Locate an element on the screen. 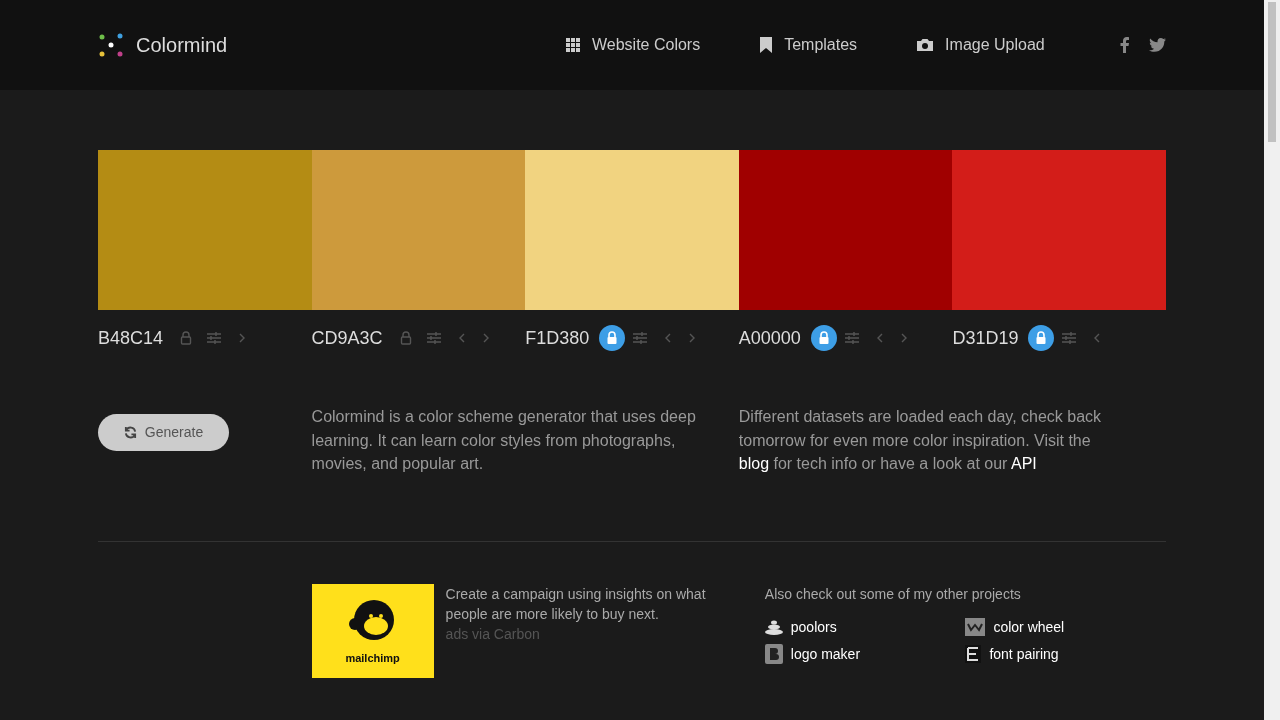 Image resolution: width=1280 pixels, height=720 pixels. project-link: font pairing is located at coordinates (1024, 654).